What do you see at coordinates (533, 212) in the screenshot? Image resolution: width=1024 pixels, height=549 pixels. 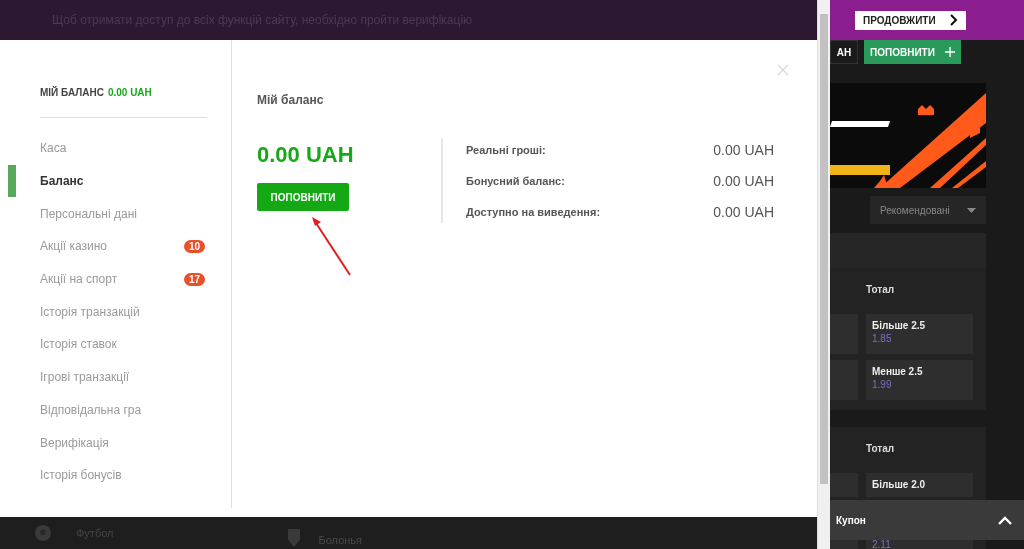 I see `detail-label: Доступно на виведення:` at bounding box center [533, 212].